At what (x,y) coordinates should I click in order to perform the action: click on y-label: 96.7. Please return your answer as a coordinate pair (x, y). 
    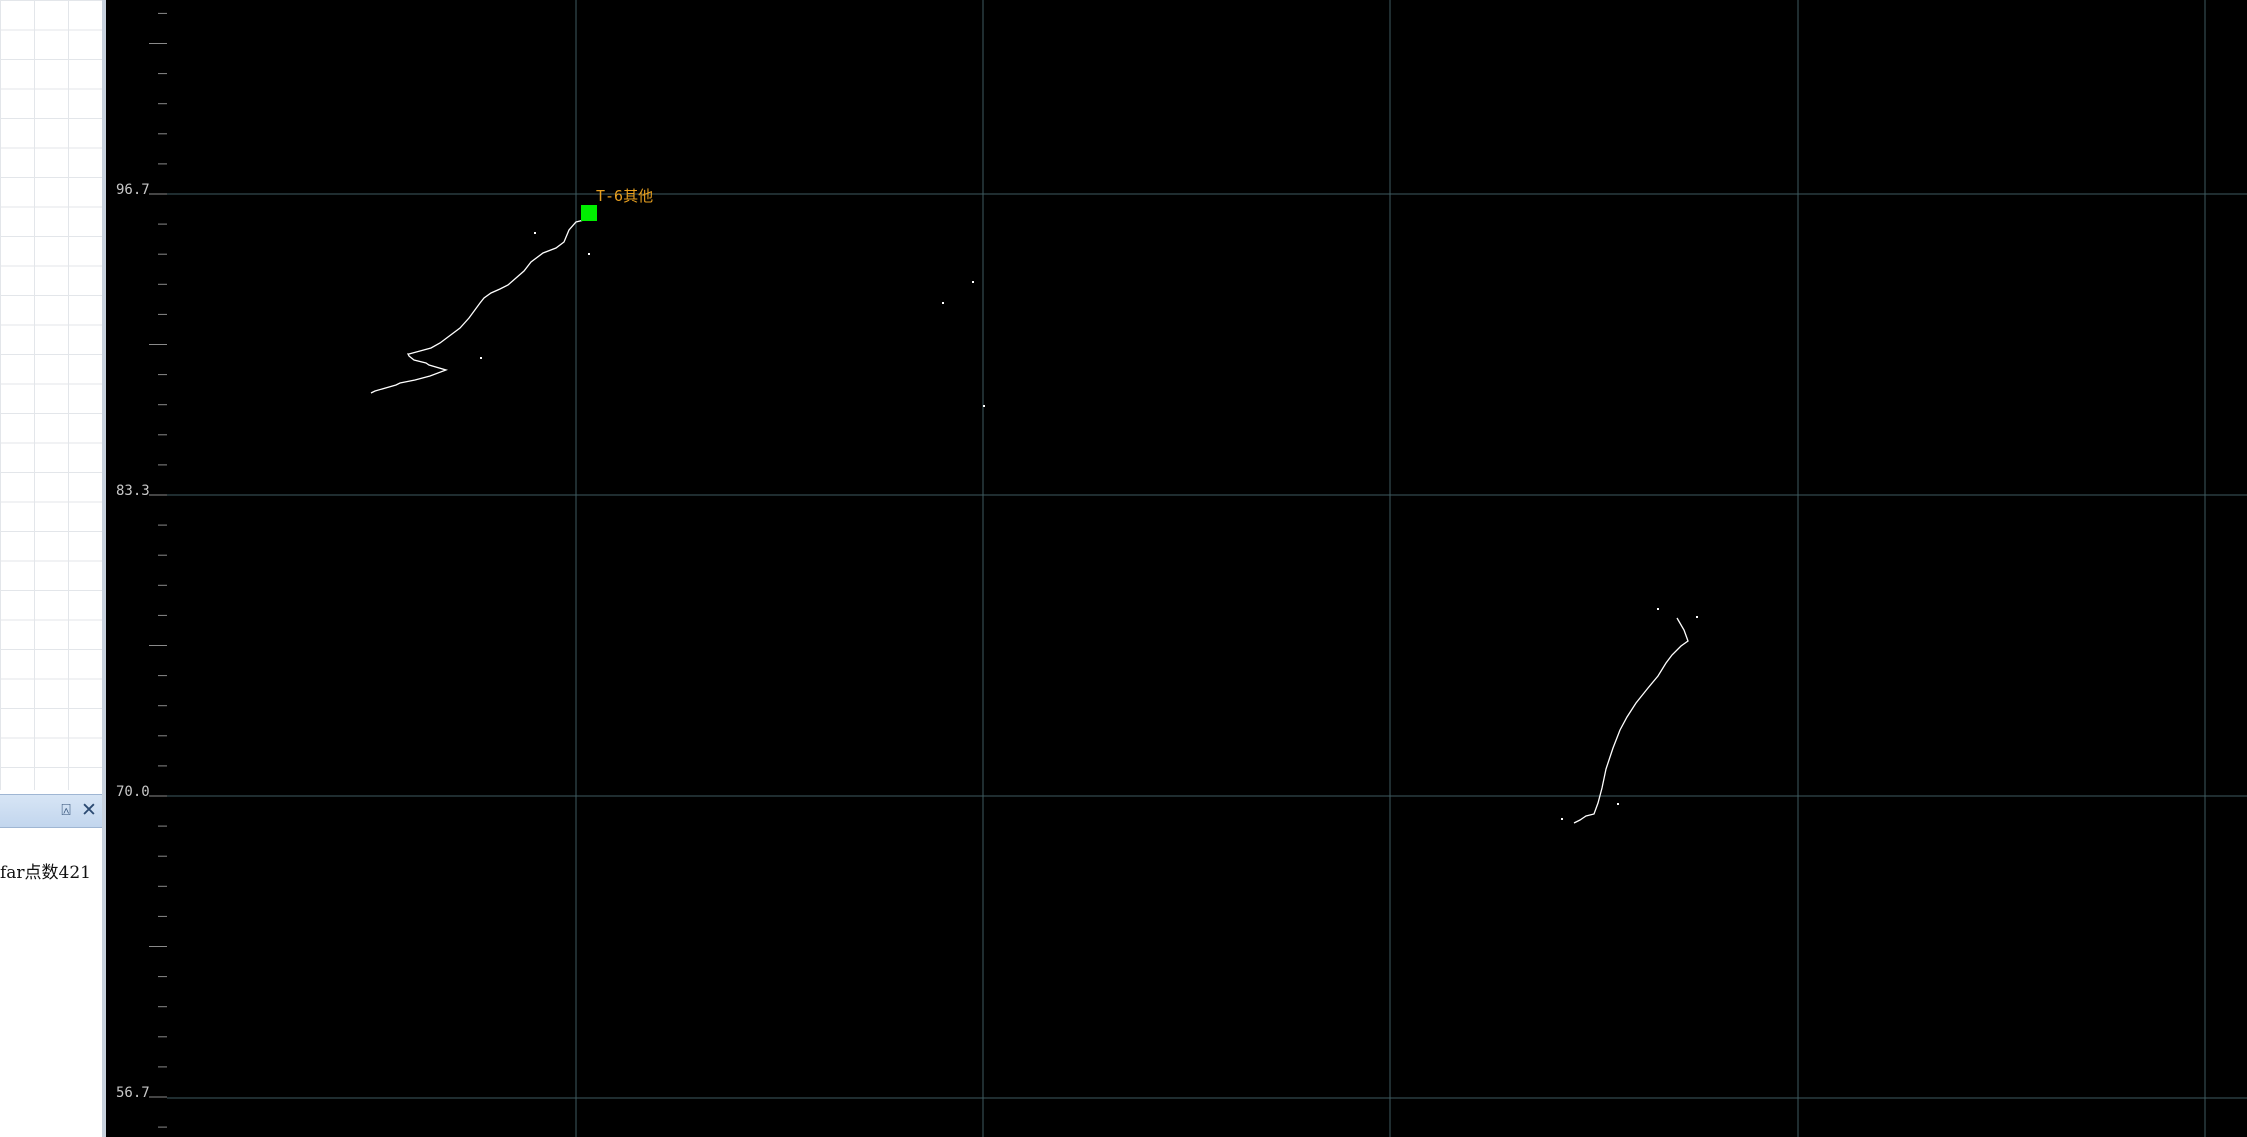
    Looking at the image, I should click on (133, 190).